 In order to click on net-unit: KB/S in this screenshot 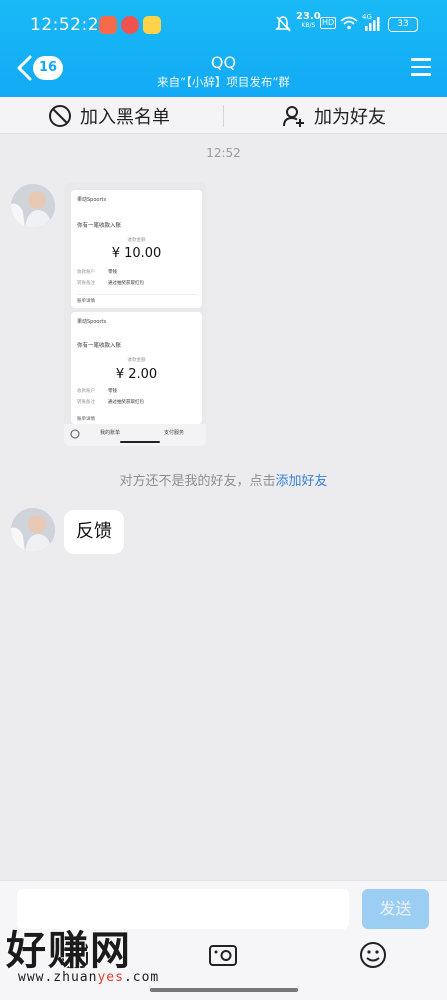, I will do `click(308, 25)`.